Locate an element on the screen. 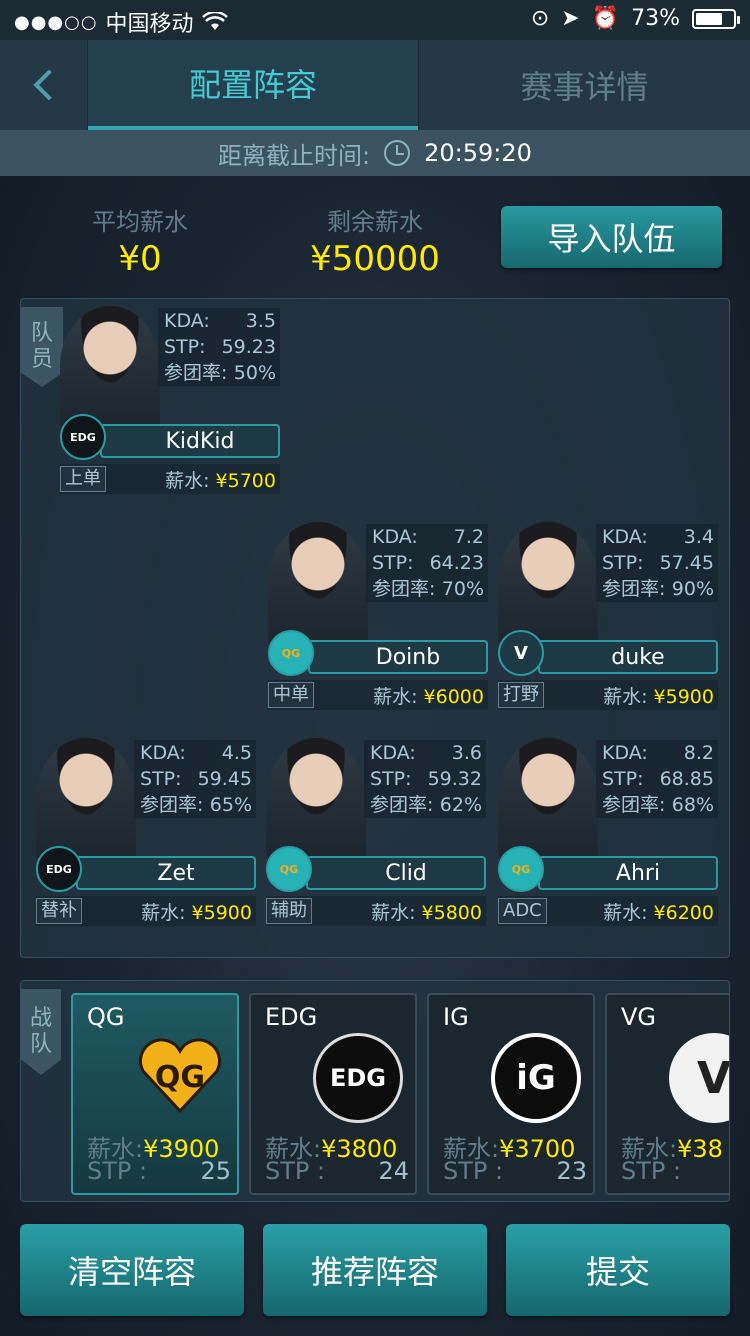 The height and width of the screenshot is (1336, 750). team-logo-icon: QG is located at coordinates (291, 653).